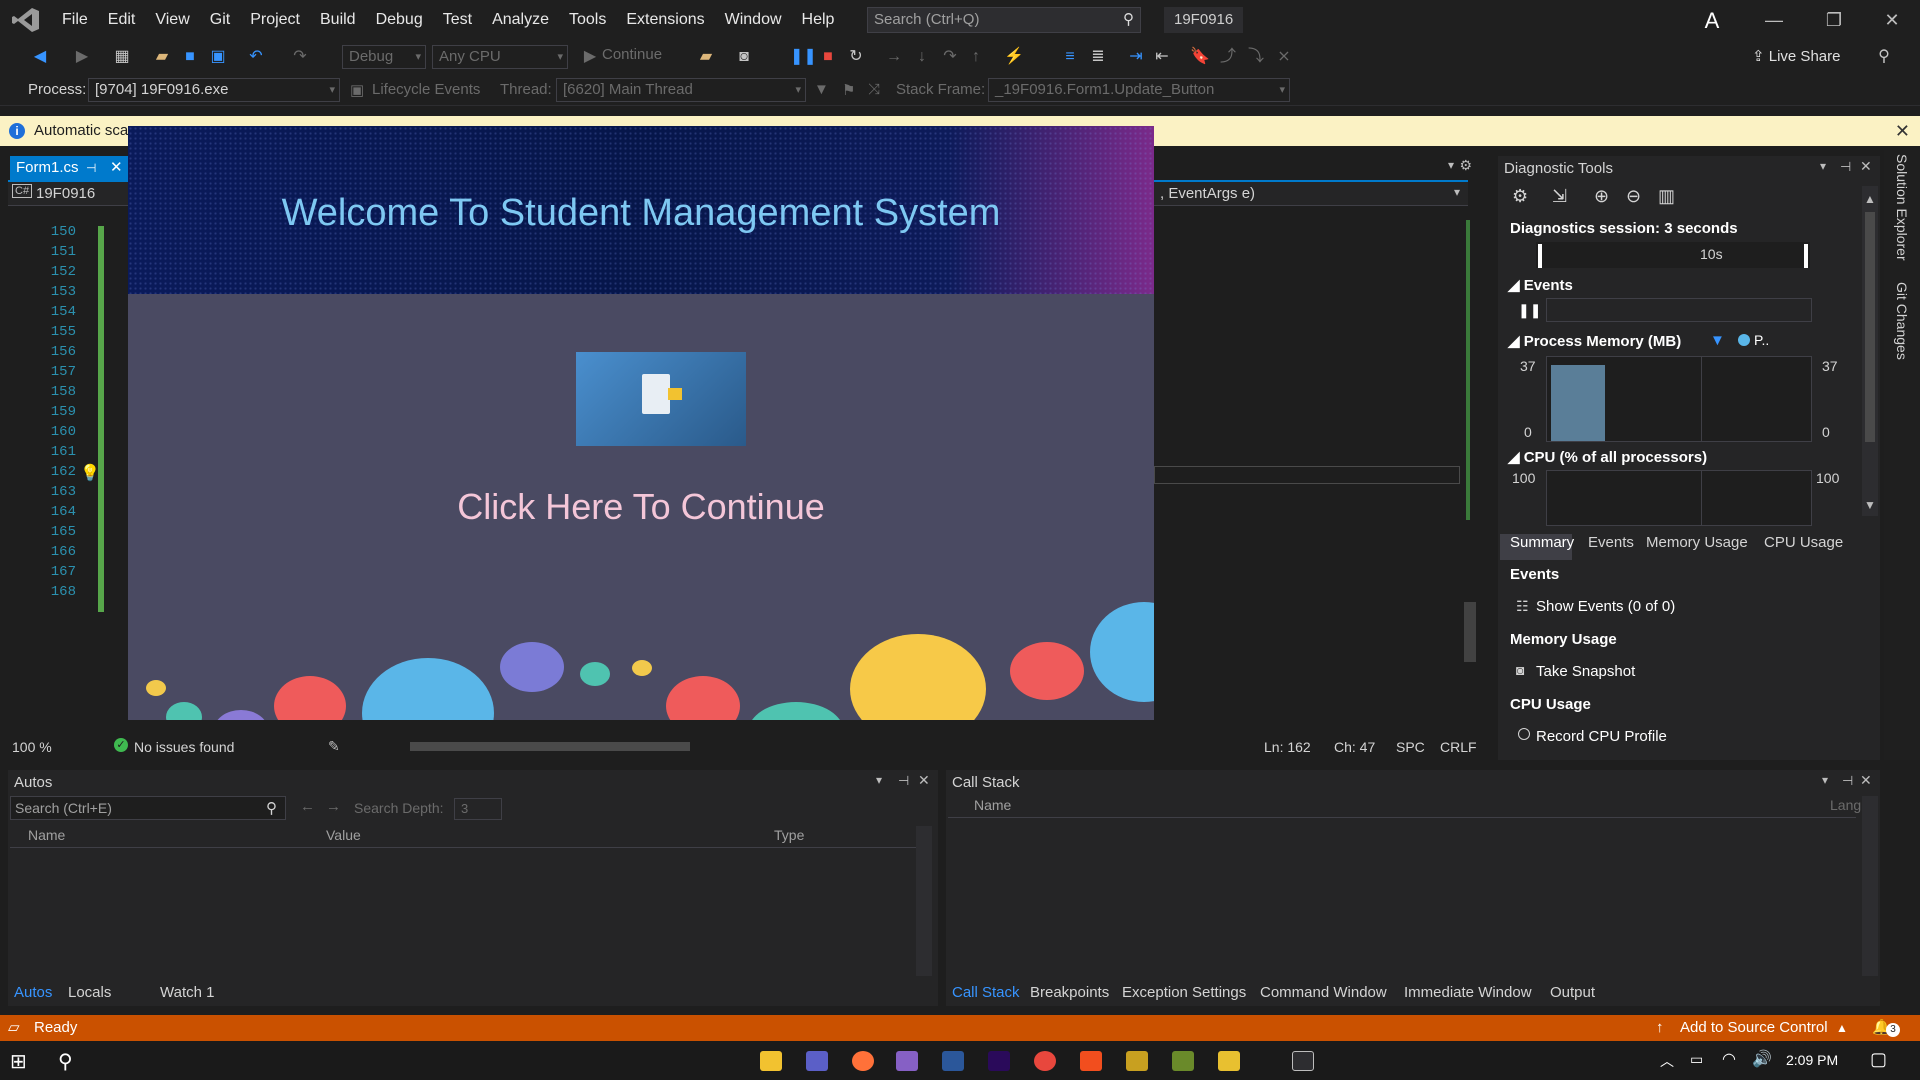  Describe the element at coordinates (1004, 20) in the screenshot. I see `search-input: Search (Ctrl+Q) ⚲` at that location.